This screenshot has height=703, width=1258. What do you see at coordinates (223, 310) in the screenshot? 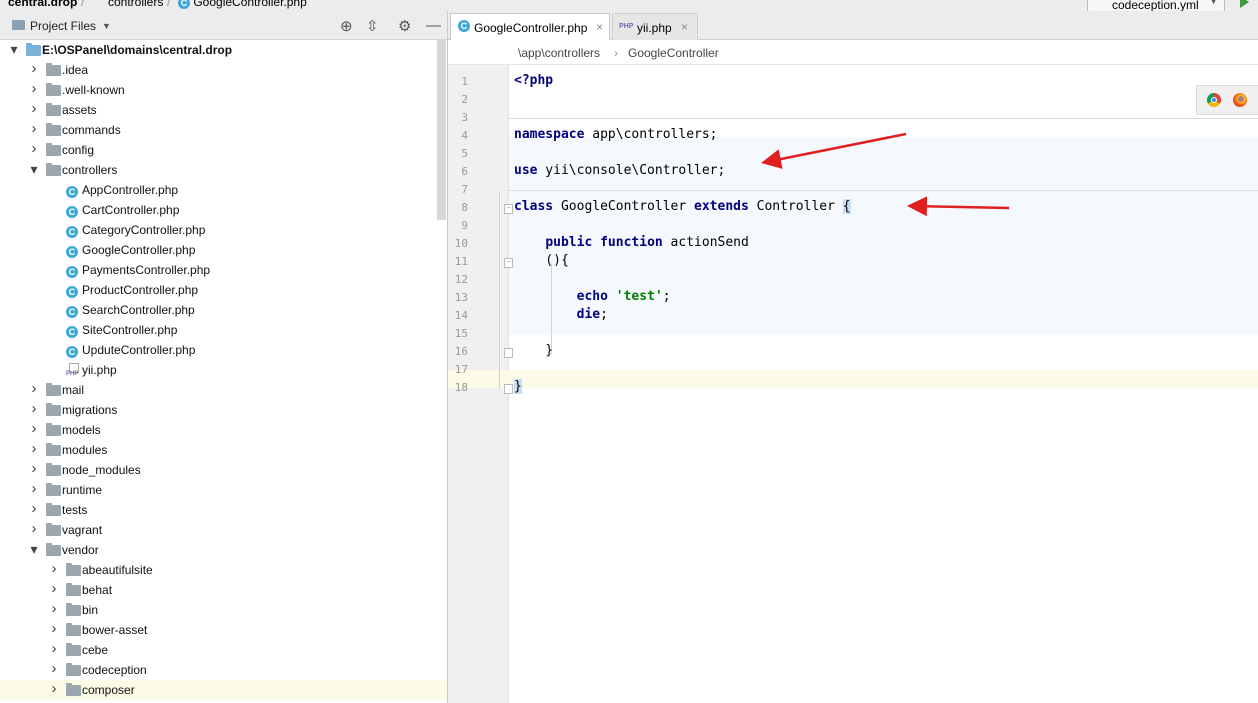
I see `tree-item: C SearchController.php` at bounding box center [223, 310].